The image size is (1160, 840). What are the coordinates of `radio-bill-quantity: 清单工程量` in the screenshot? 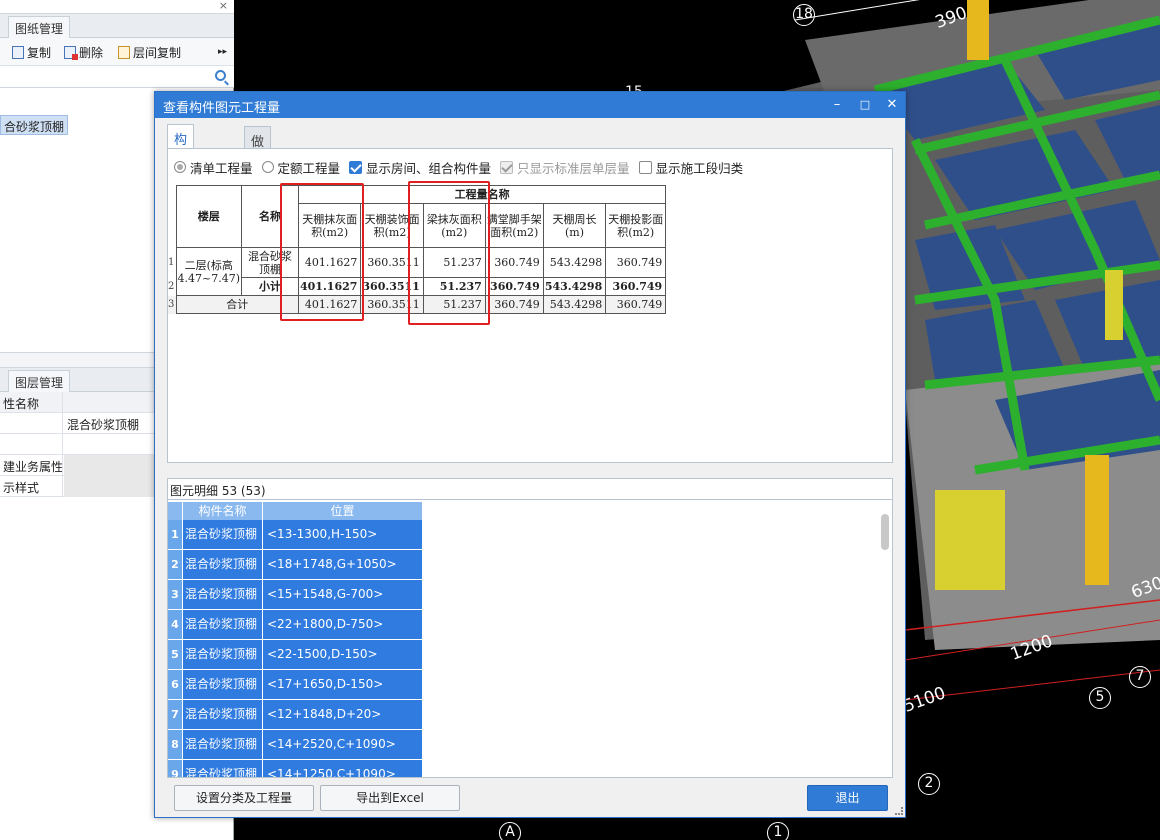 It's located at (213, 167).